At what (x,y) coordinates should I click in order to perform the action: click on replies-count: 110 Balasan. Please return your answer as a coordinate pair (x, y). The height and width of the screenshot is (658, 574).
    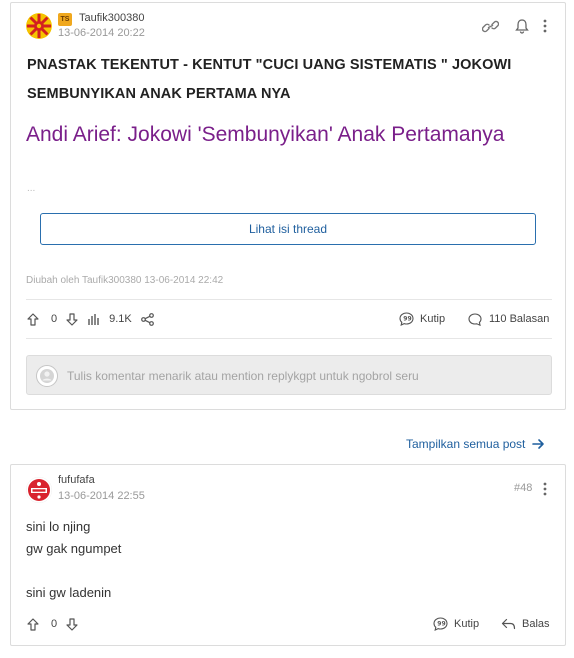
    Looking at the image, I should click on (519, 319).